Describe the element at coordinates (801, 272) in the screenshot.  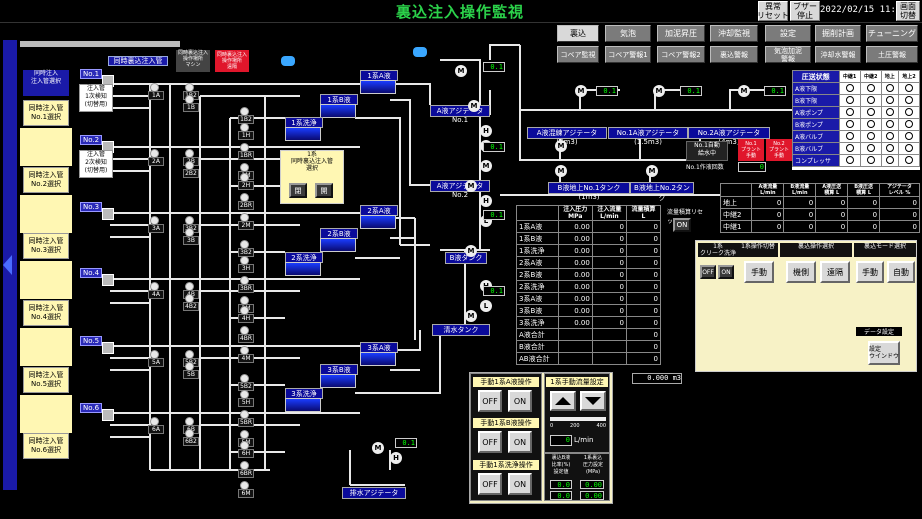
I see `op-select-machine-button: 機側` at that location.